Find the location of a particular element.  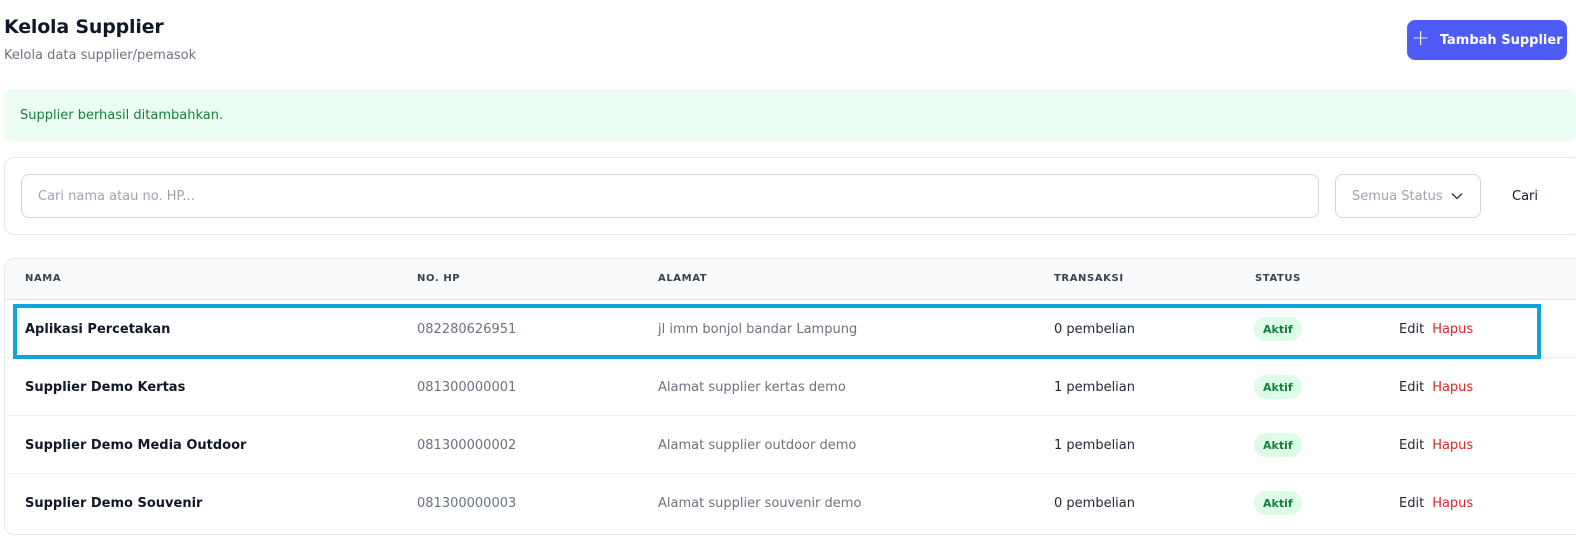

supplier-address: jl imm bonjol bandar Lampung is located at coordinates (758, 329).